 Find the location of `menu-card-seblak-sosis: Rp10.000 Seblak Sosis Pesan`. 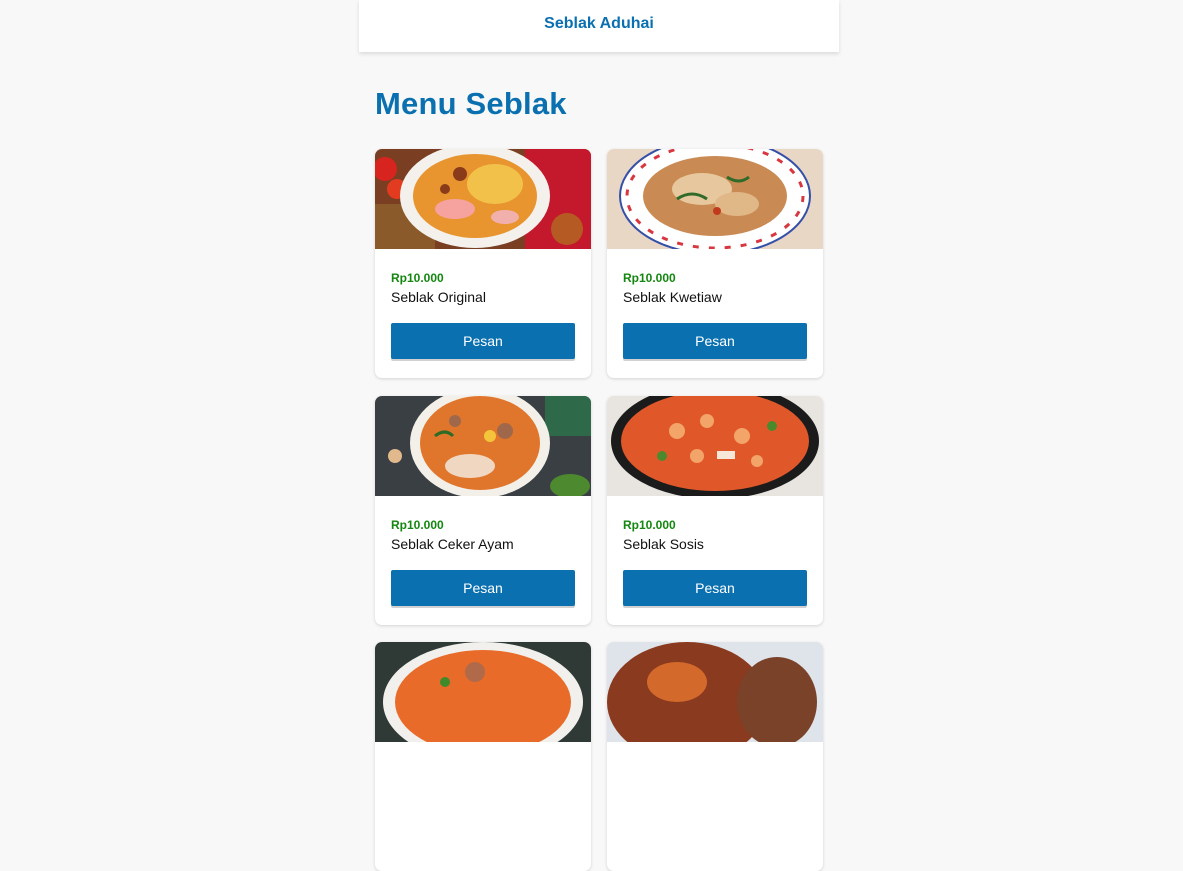

menu-card-seblak-sosis: Rp10.000 Seblak Sosis Pesan is located at coordinates (715, 510).